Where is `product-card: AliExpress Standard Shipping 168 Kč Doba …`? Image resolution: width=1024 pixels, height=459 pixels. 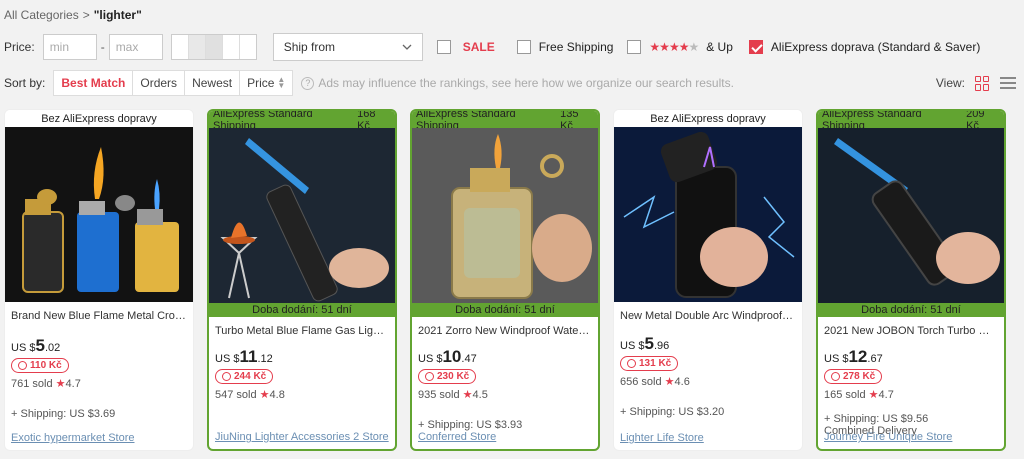
product-card: AliExpress Standard Shipping 168 Kč Doba … is located at coordinates (302, 280).